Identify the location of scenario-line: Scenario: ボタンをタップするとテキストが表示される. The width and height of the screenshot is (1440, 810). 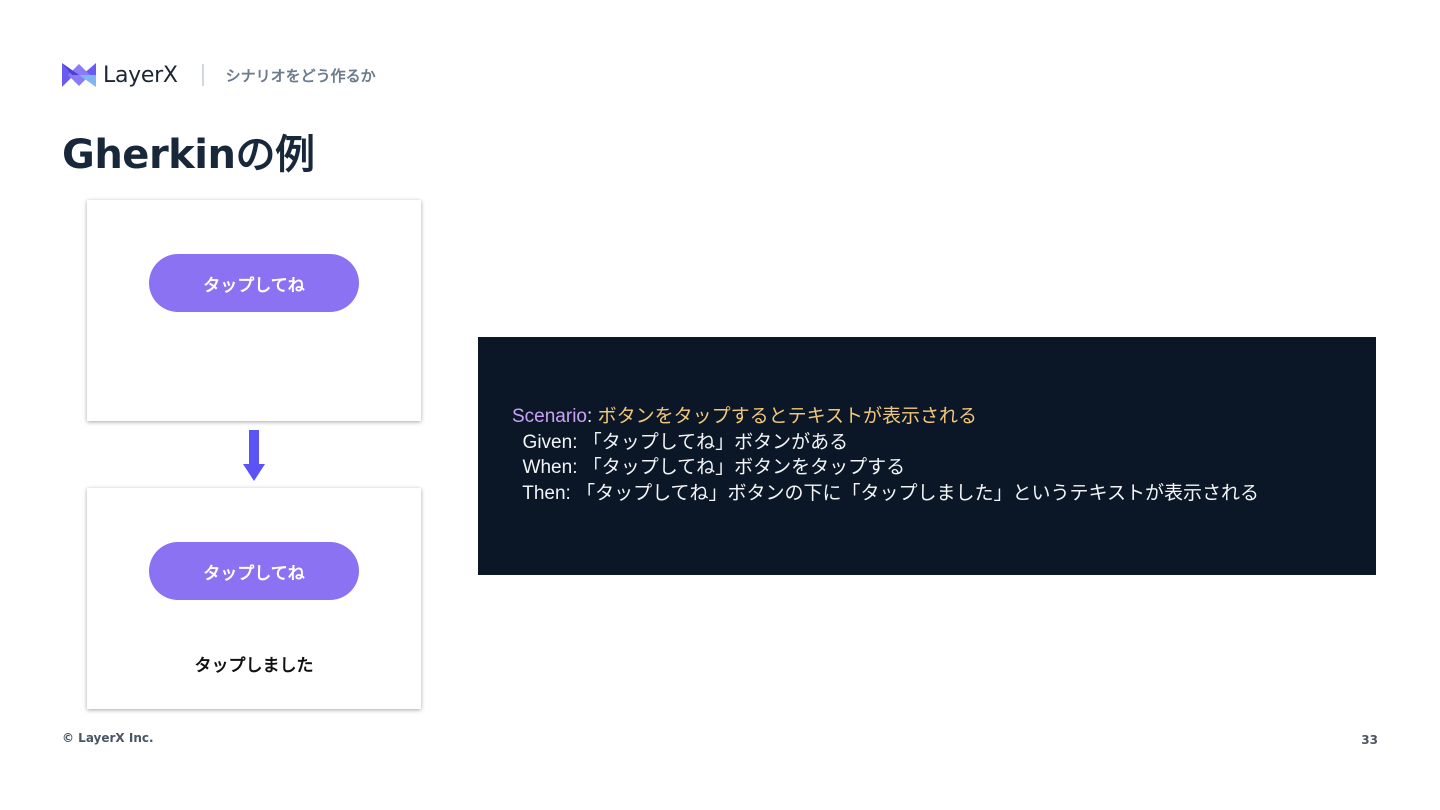
(944, 417).